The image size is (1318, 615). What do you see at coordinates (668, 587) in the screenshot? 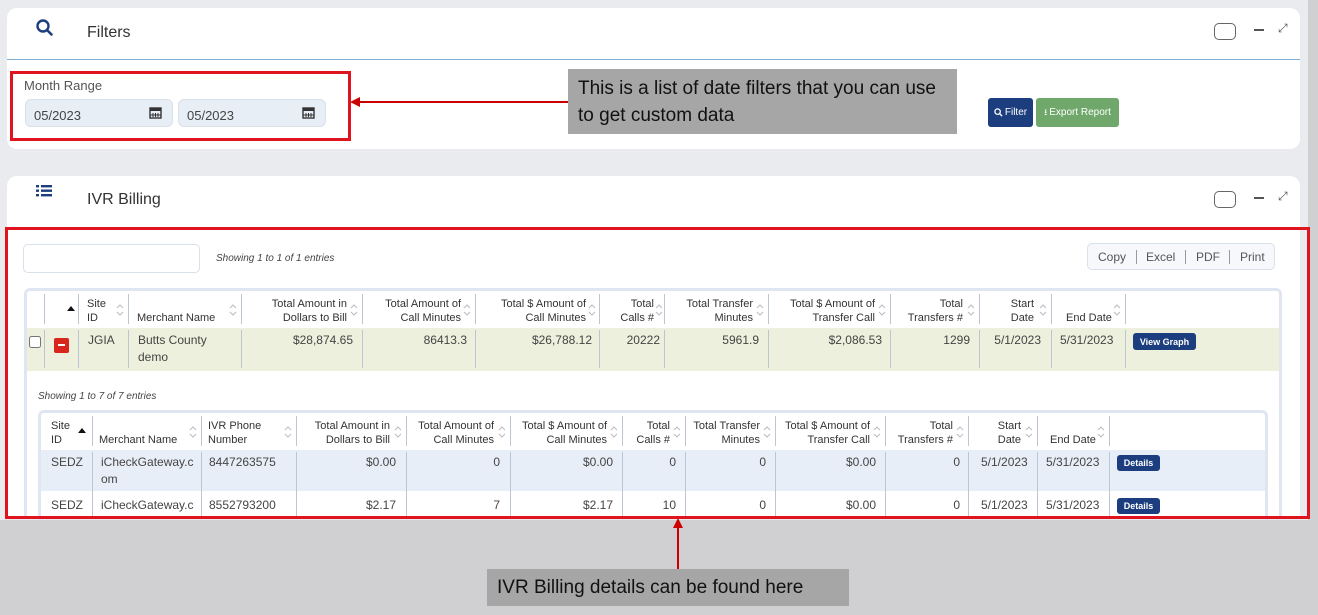
I see `billing-callout: IVR Billing details can be found here` at bounding box center [668, 587].